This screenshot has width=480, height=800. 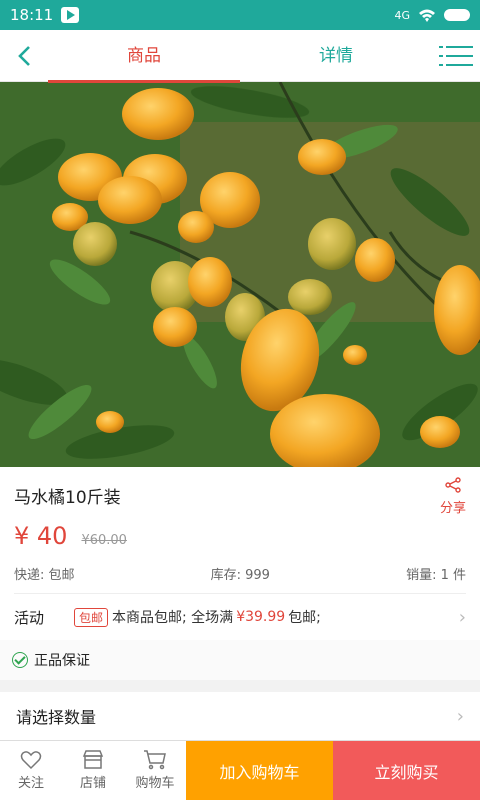 What do you see at coordinates (453, 496) in the screenshot?
I see `share-button: 分享` at bounding box center [453, 496].